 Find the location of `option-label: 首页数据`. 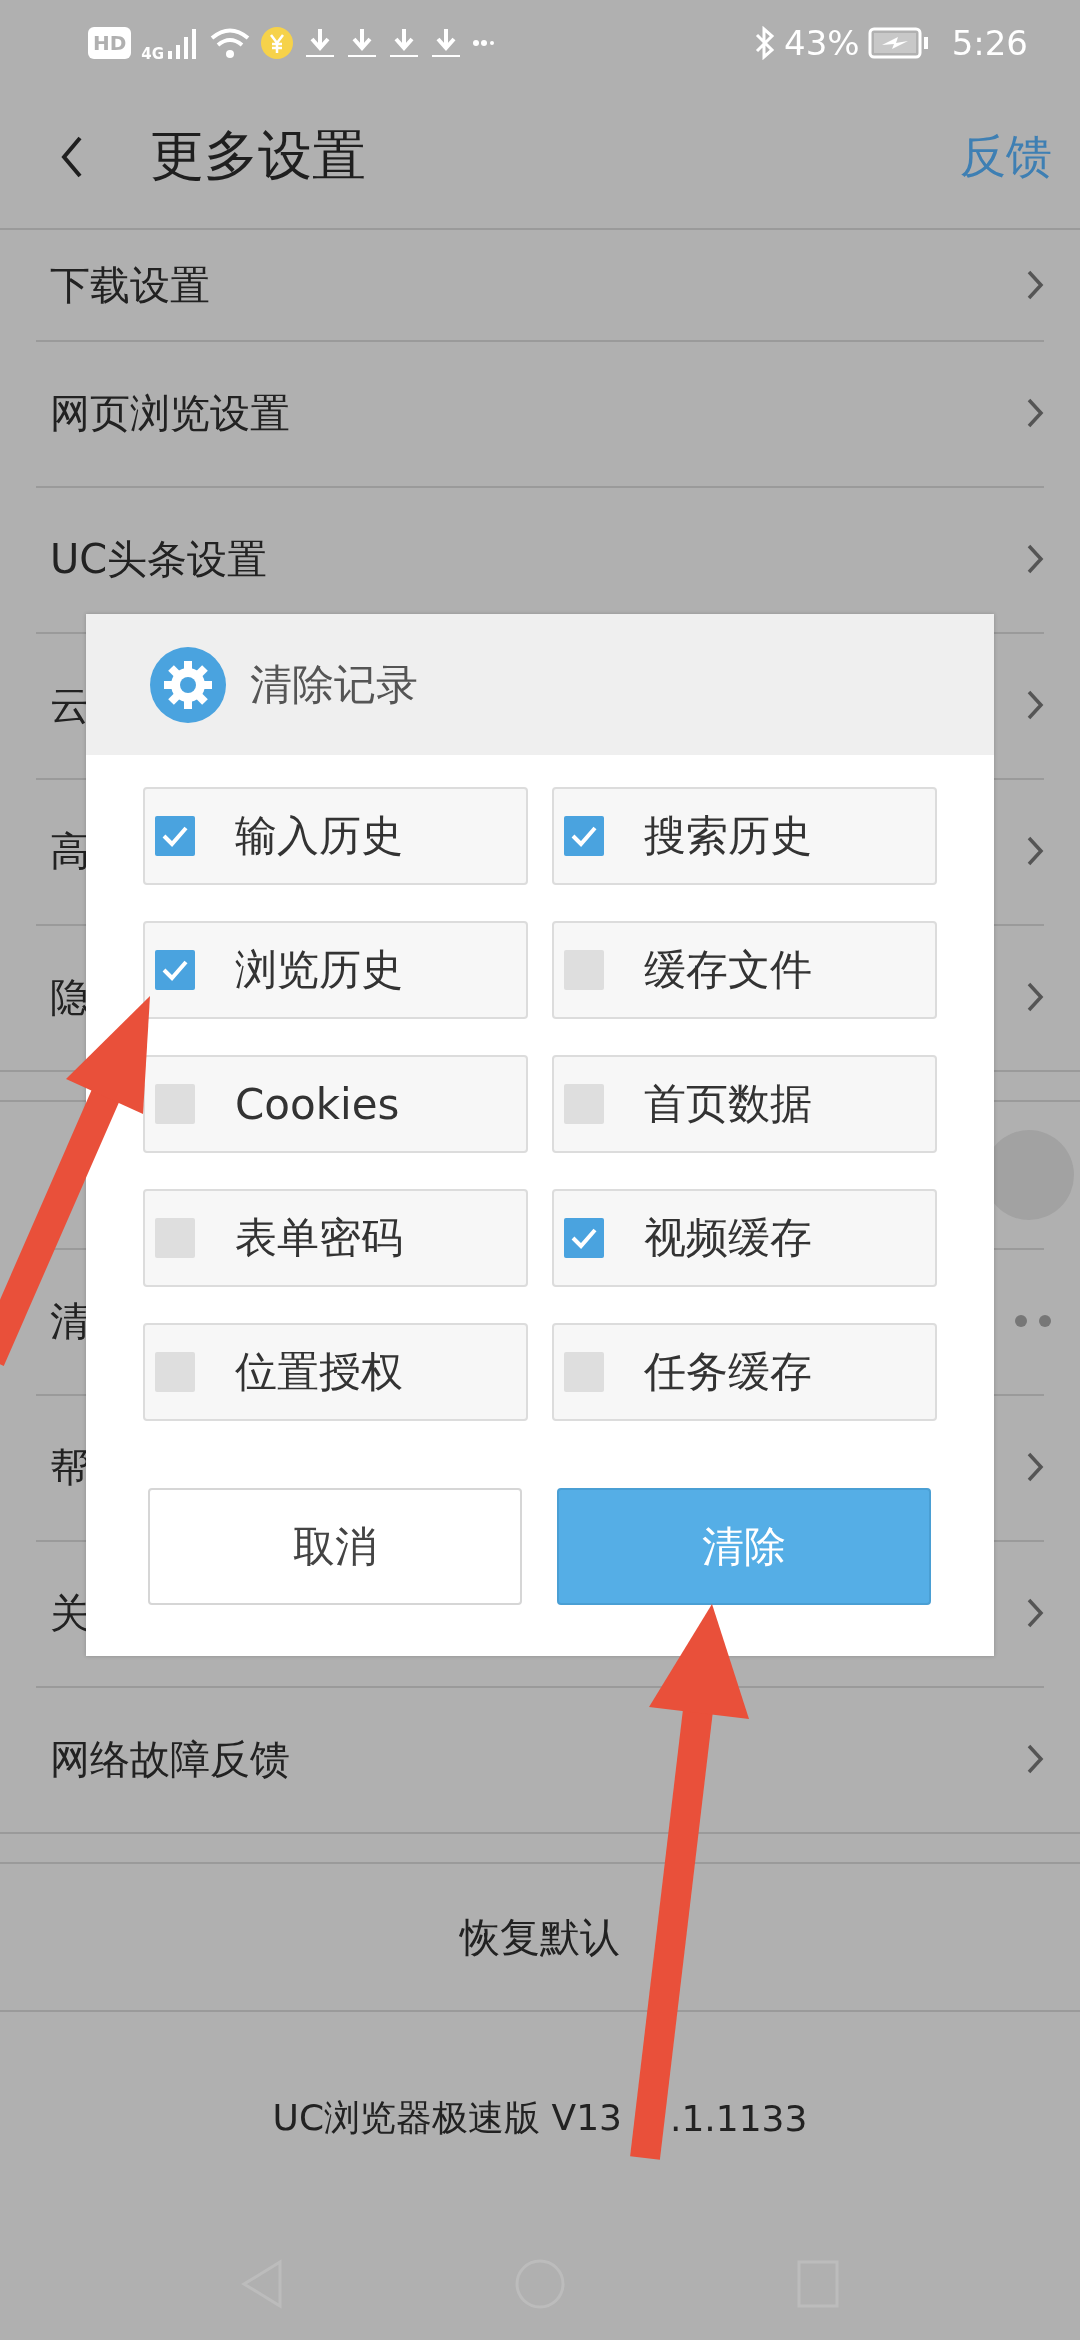

option-label: 首页数据 is located at coordinates (728, 1104).